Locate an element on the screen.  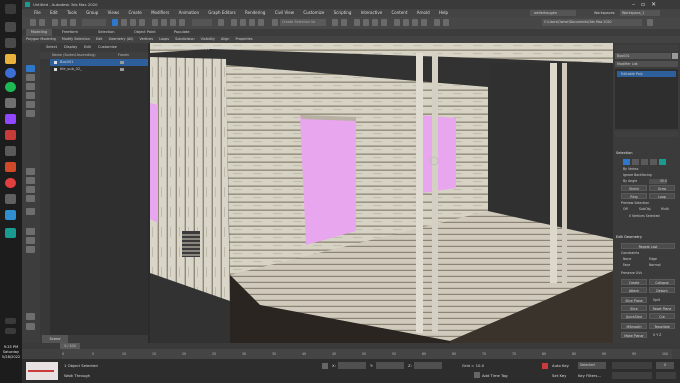
tab-populate: Populate is located at coordinates (182, 32).